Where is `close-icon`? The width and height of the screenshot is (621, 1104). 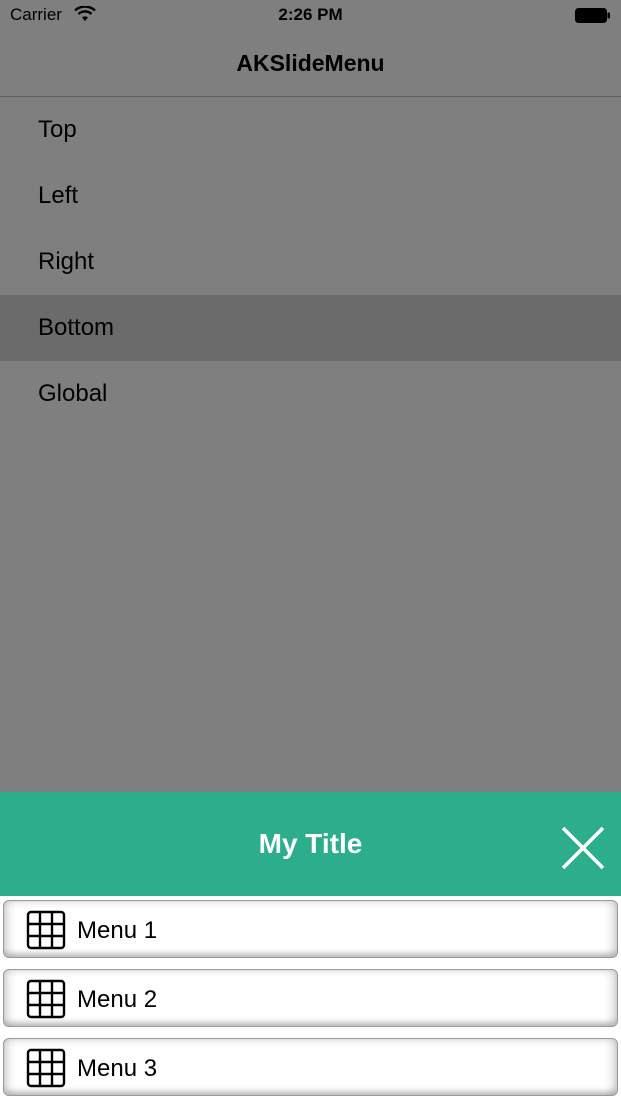
close-icon is located at coordinates (583, 848).